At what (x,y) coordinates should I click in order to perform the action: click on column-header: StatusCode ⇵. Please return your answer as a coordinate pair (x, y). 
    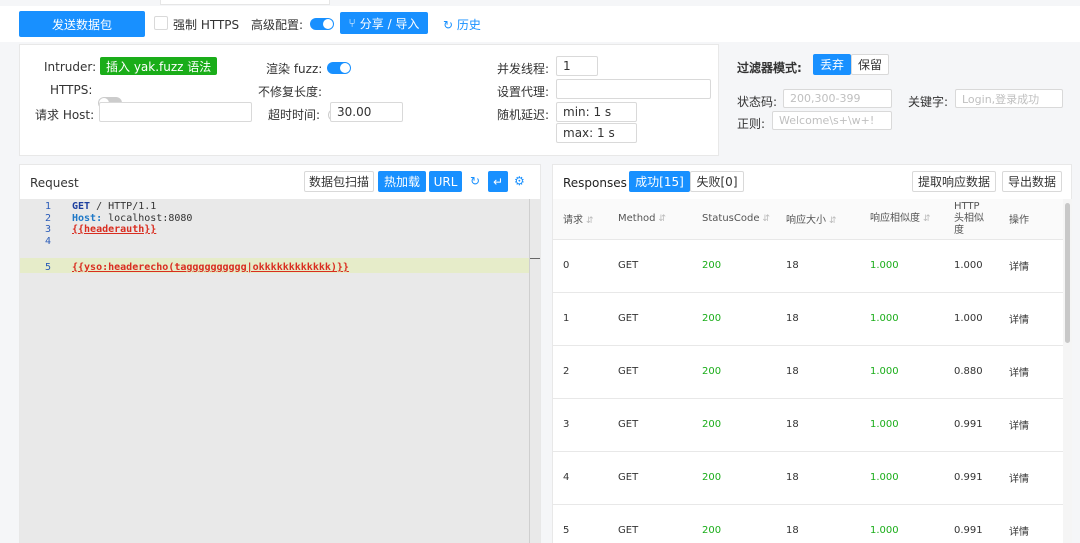
    Looking at the image, I should click on (734, 219).